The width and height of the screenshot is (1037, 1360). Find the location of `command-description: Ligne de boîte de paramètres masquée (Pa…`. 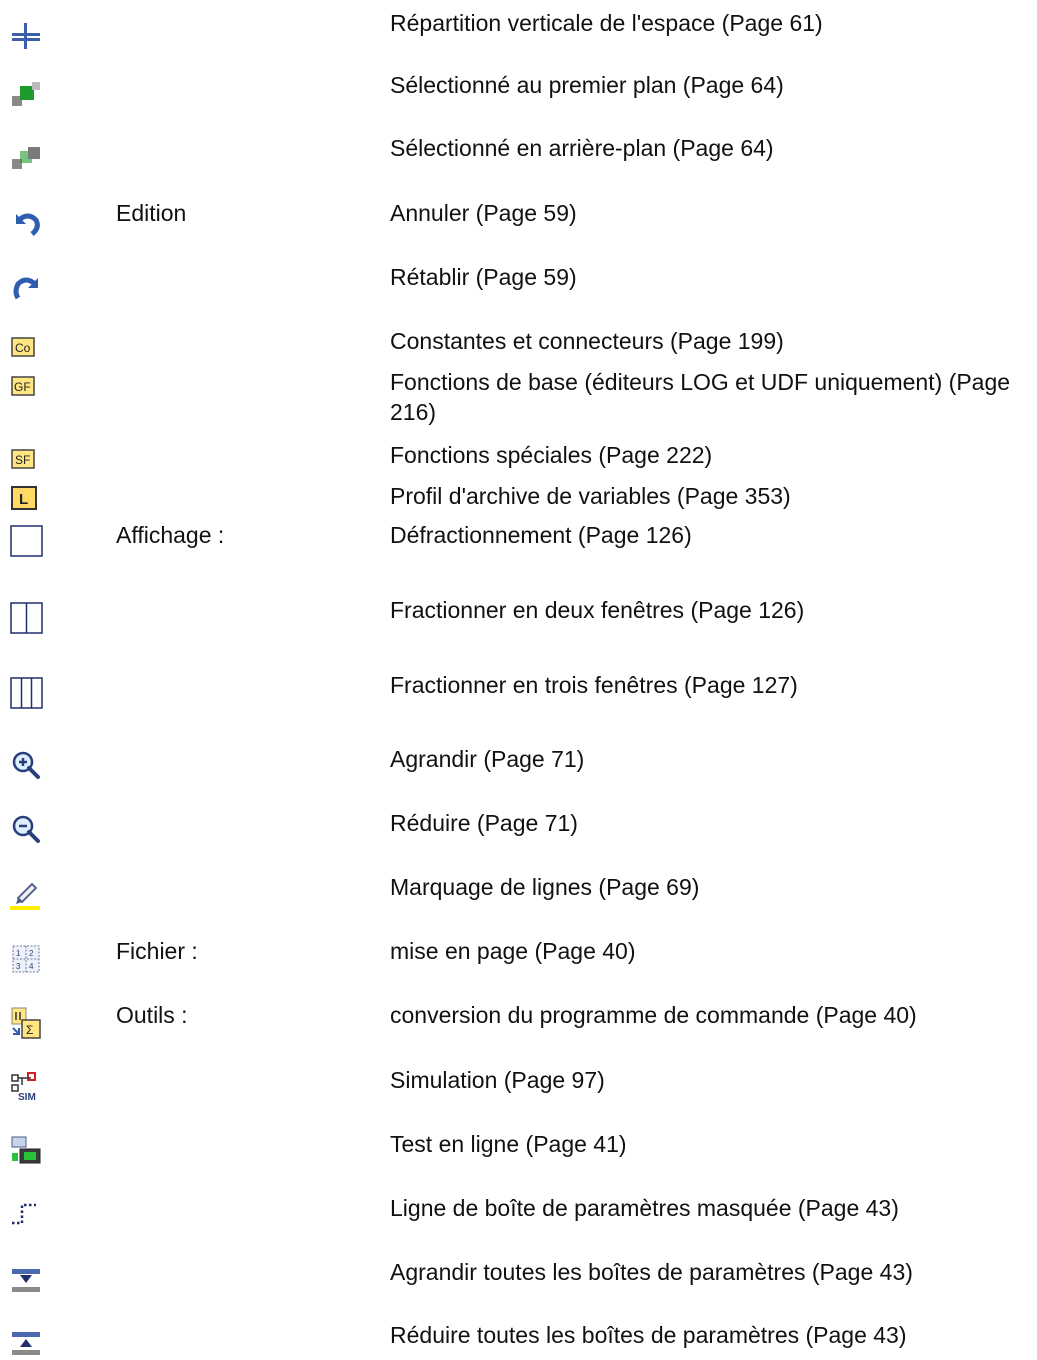

command-description: Ligne de boîte de paramètres masquée (Pa… is located at coordinates (644, 1208).